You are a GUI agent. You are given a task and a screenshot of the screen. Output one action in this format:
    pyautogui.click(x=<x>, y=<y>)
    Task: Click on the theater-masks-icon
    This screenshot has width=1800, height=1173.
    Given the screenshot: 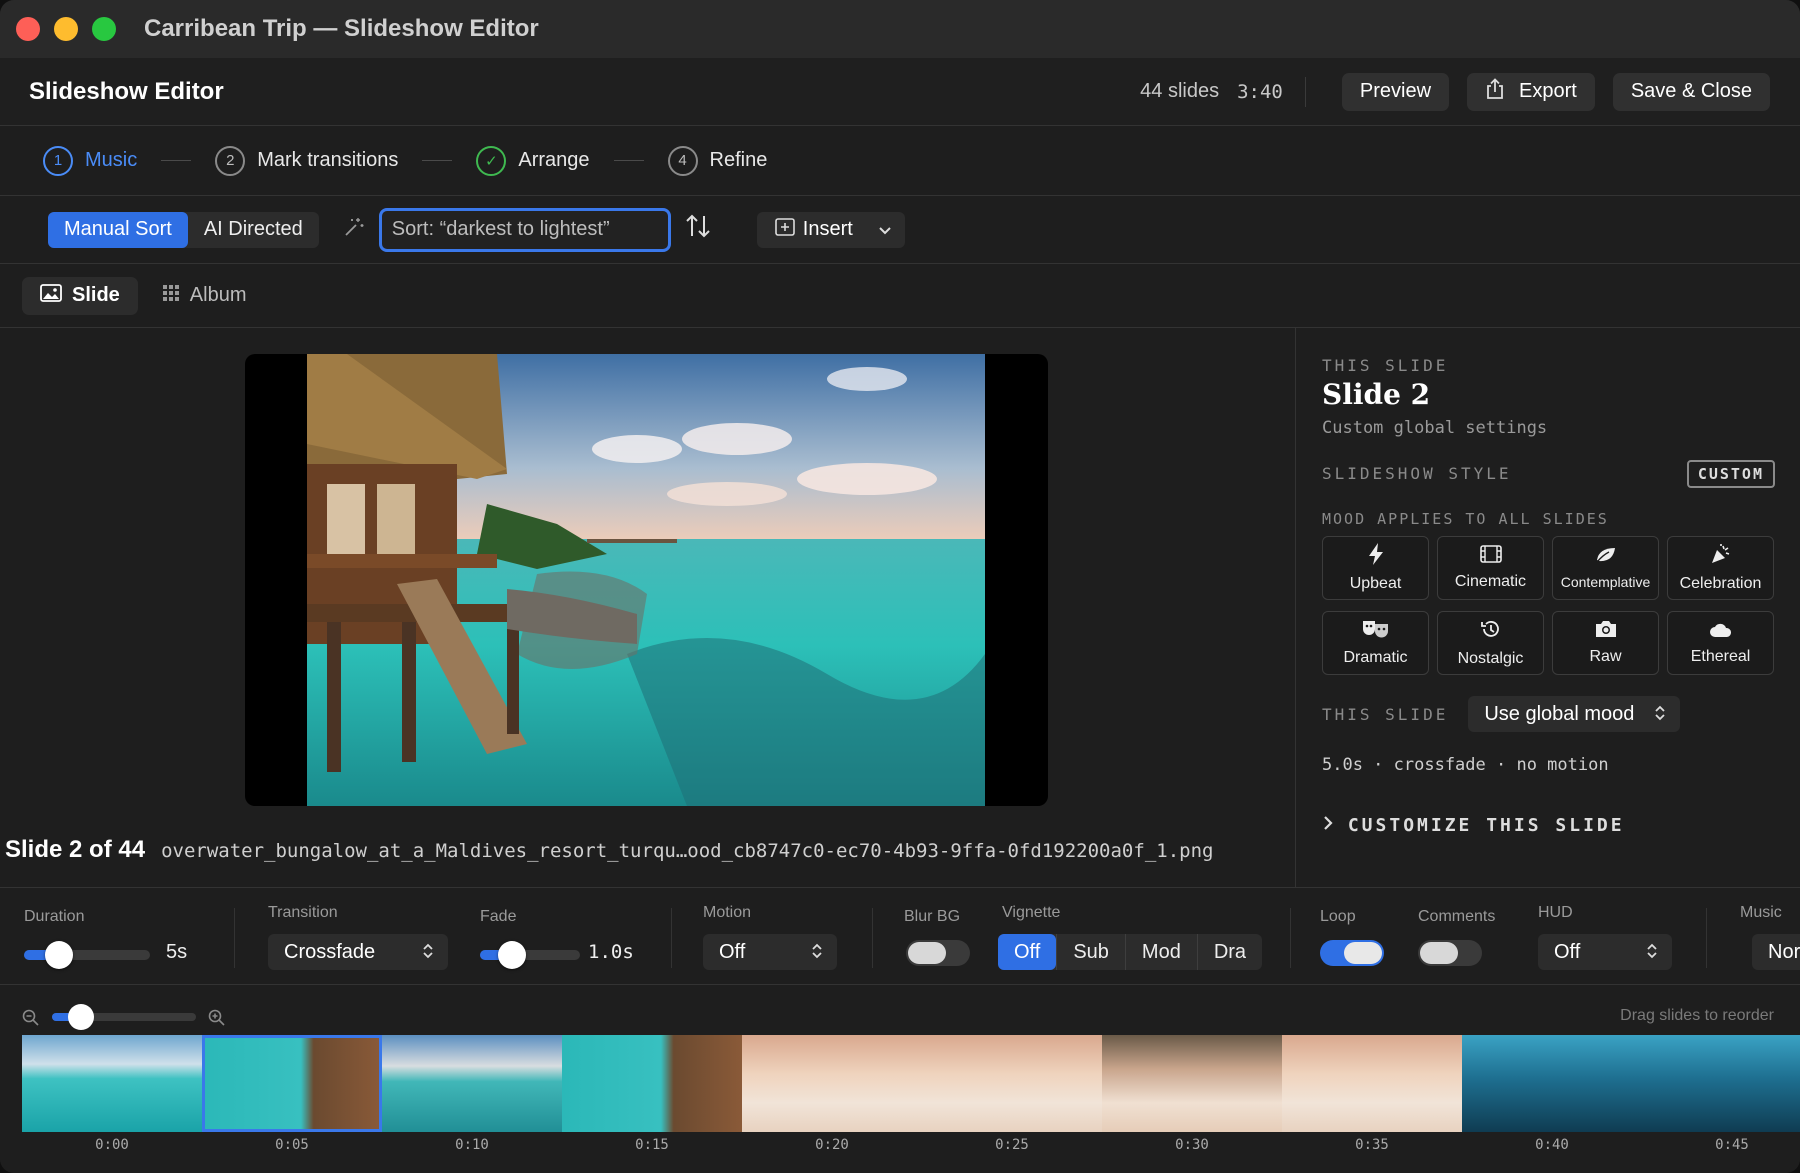 What is the action you would take?
    pyautogui.click(x=1376, y=632)
    